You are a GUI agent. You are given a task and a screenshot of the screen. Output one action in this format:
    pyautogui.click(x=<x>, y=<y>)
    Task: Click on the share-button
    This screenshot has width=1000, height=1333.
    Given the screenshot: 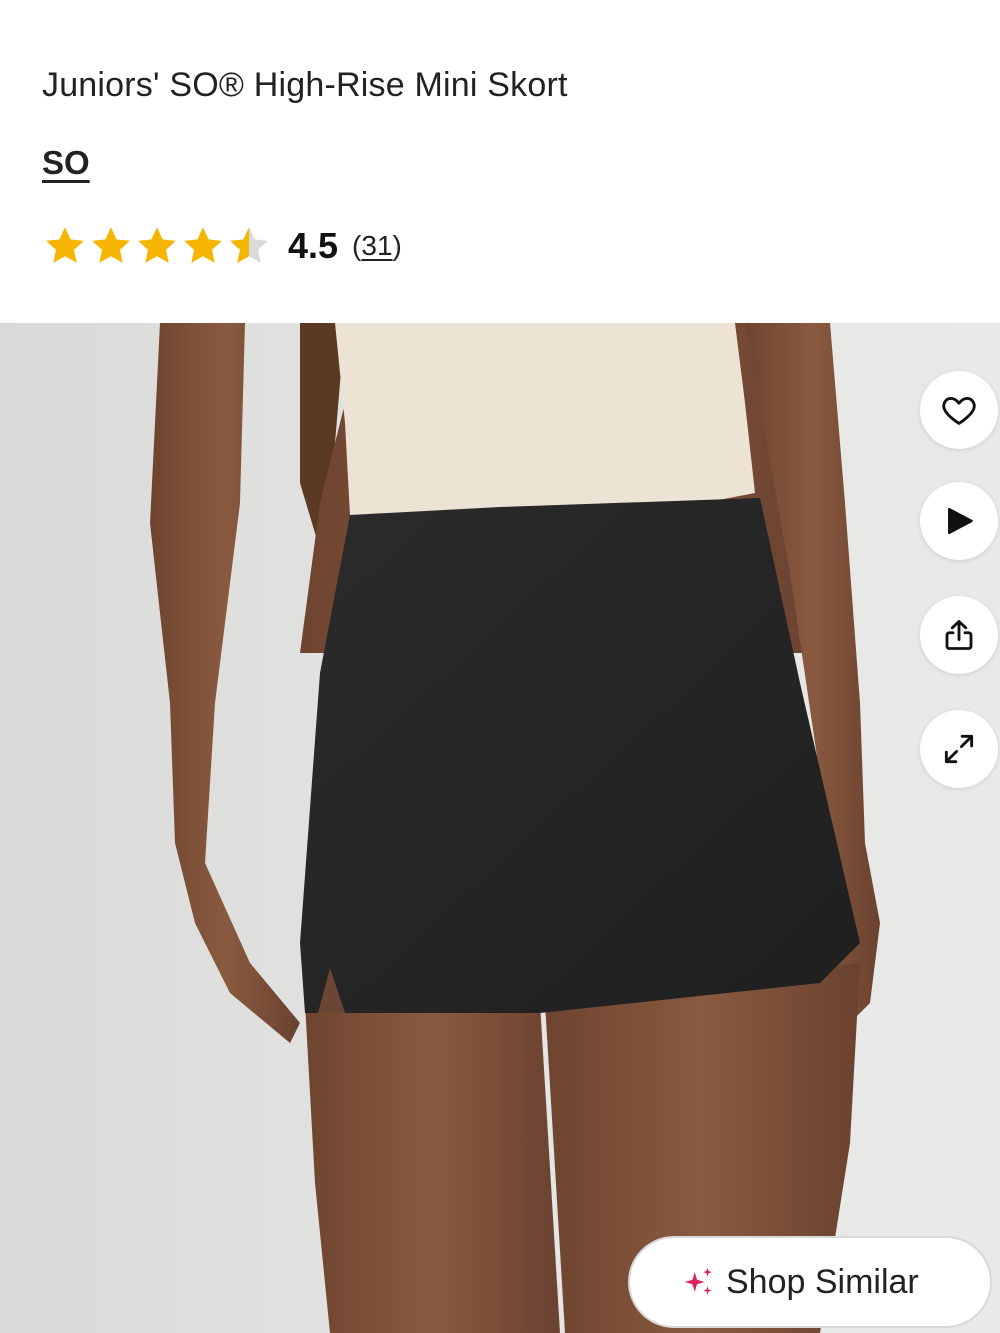 What is the action you would take?
    pyautogui.click(x=959, y=635)
    